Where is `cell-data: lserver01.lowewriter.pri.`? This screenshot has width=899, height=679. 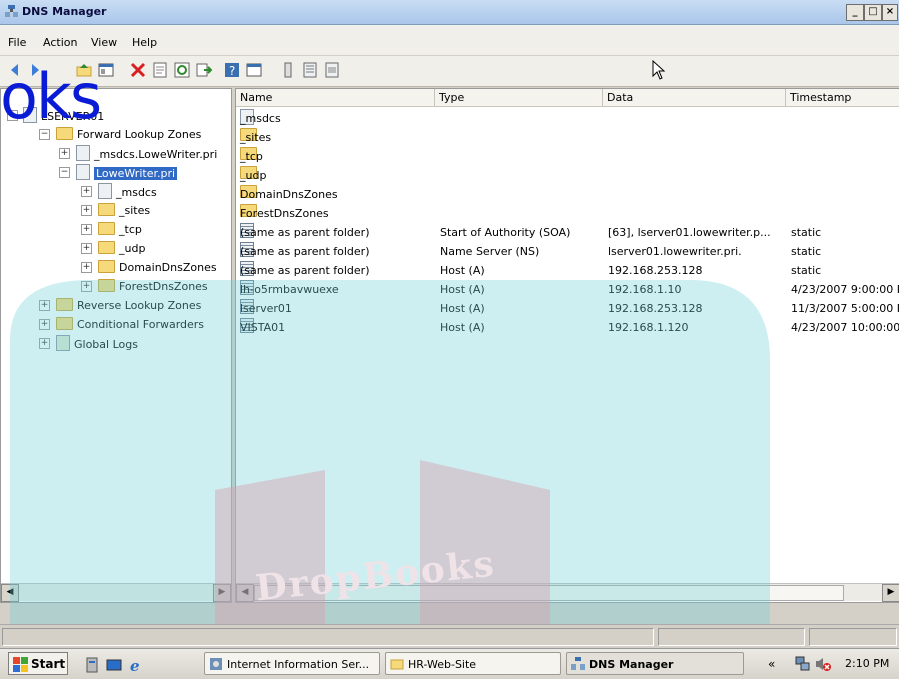 cell-data: lserver01.lowewriter.pri. is located at coordinates (675, 251).